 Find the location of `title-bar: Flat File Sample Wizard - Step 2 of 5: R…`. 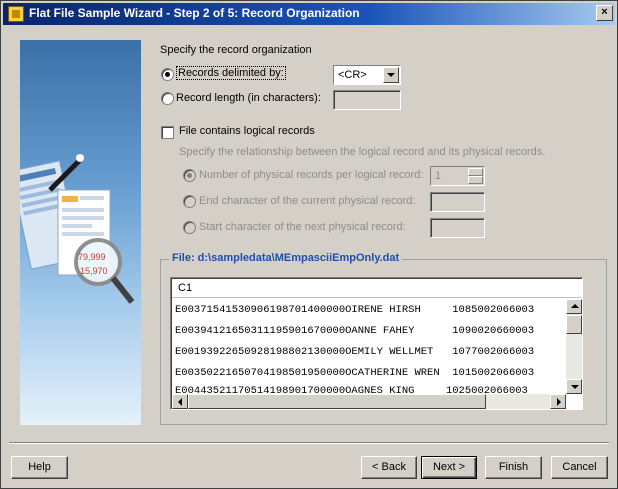

title-bar: Flat File Sample Wizard - Step 2 of 5: R… is located at coordinates (309, 14).